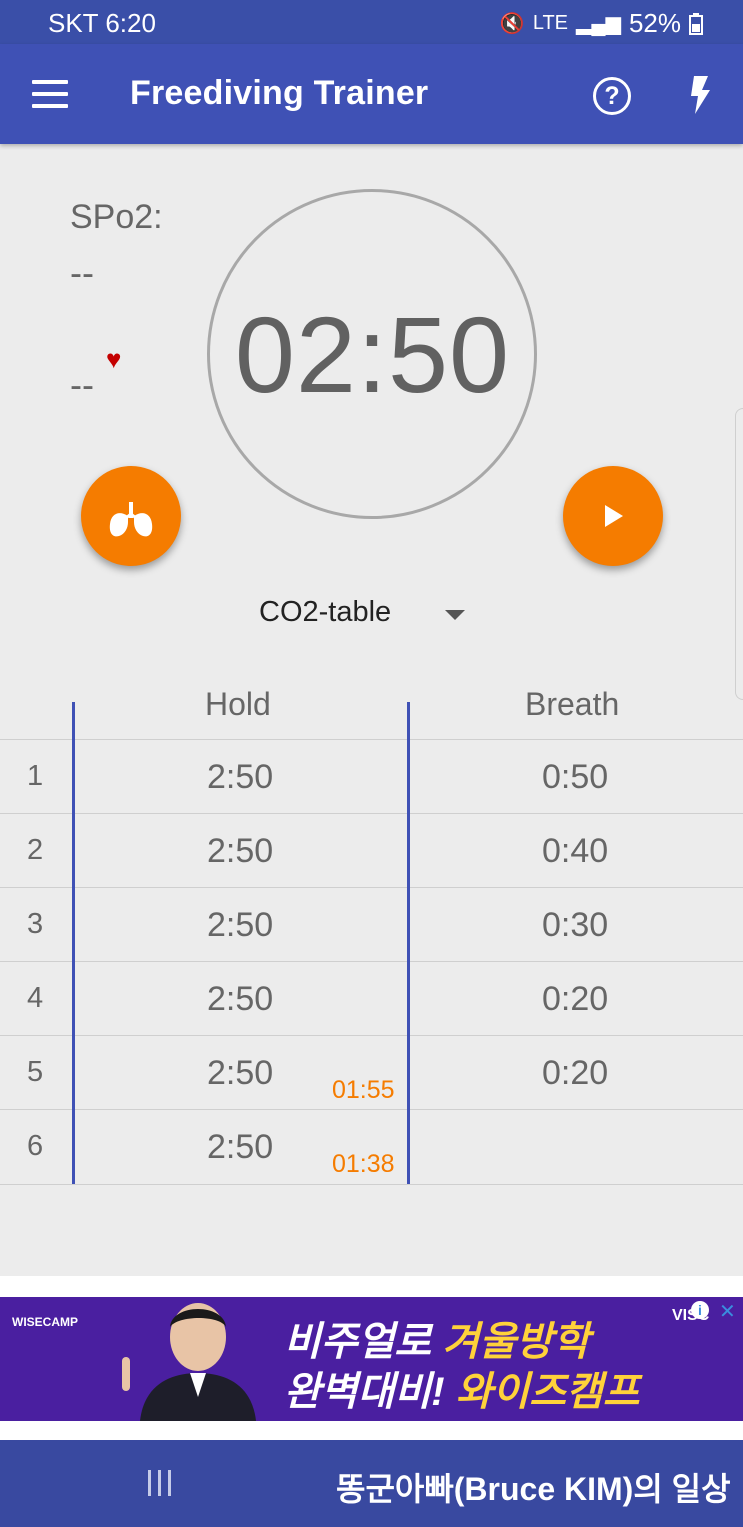 Image resolution: width=743 pixels, height=1527 pixels. I want to click on ad-person-image, so click(189, 1362).